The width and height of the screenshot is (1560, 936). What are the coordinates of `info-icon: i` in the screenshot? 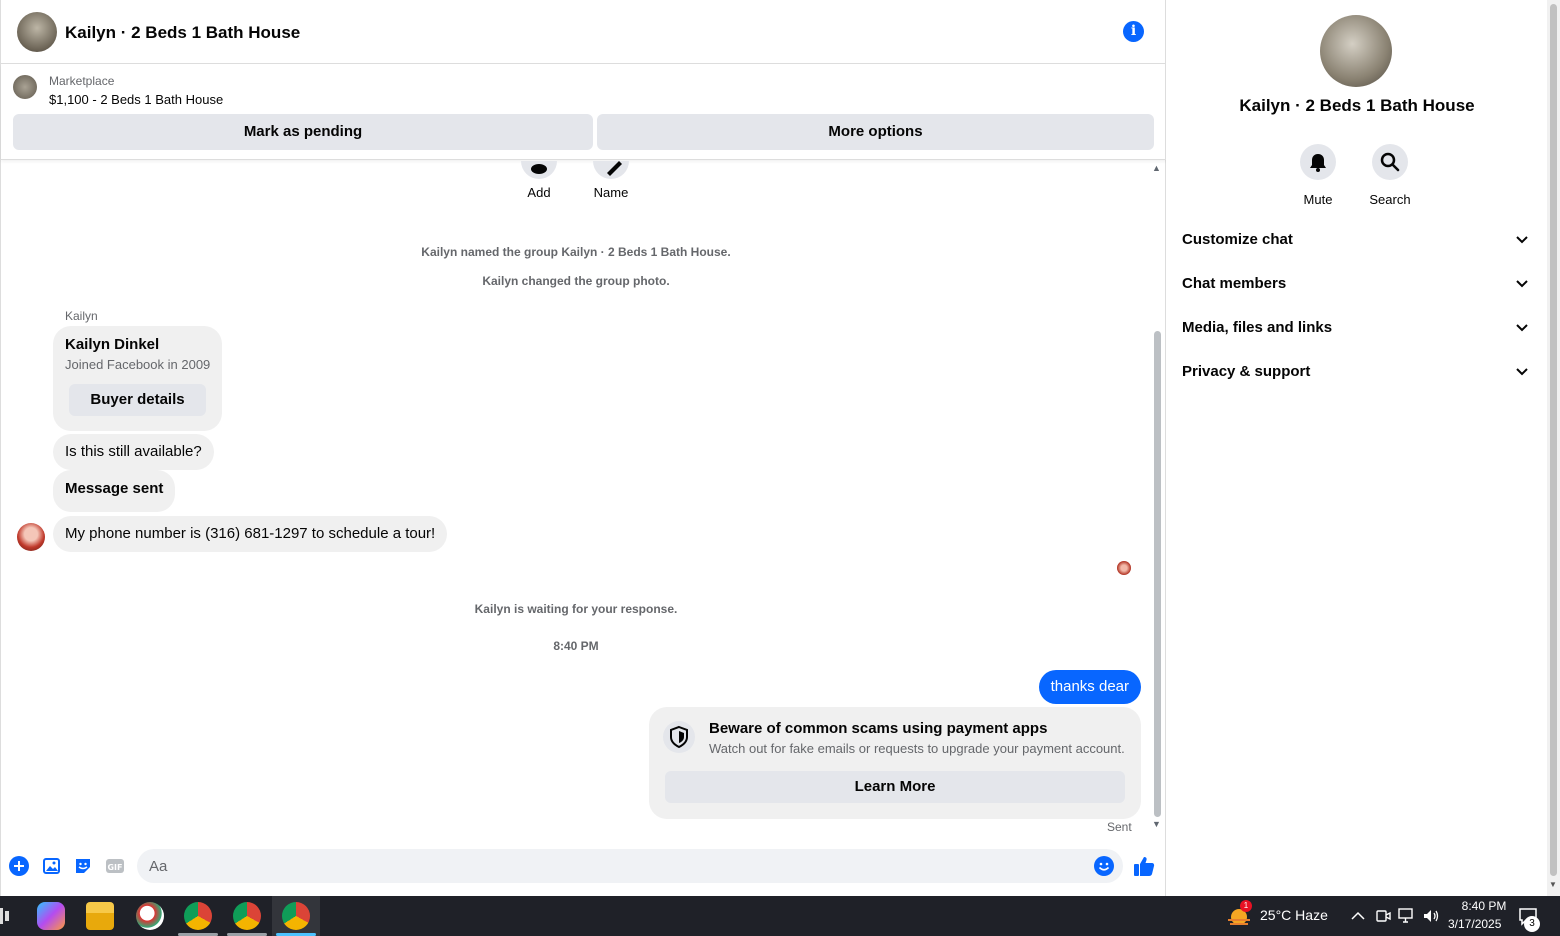 It's located at (1133, 31).